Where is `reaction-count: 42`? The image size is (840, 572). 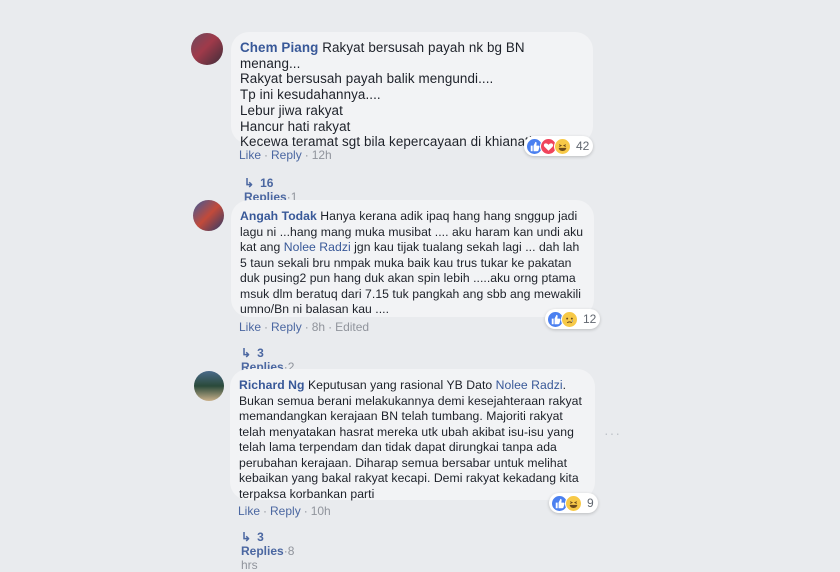 reaction-count: 42 is located at coordinates (583, 146).